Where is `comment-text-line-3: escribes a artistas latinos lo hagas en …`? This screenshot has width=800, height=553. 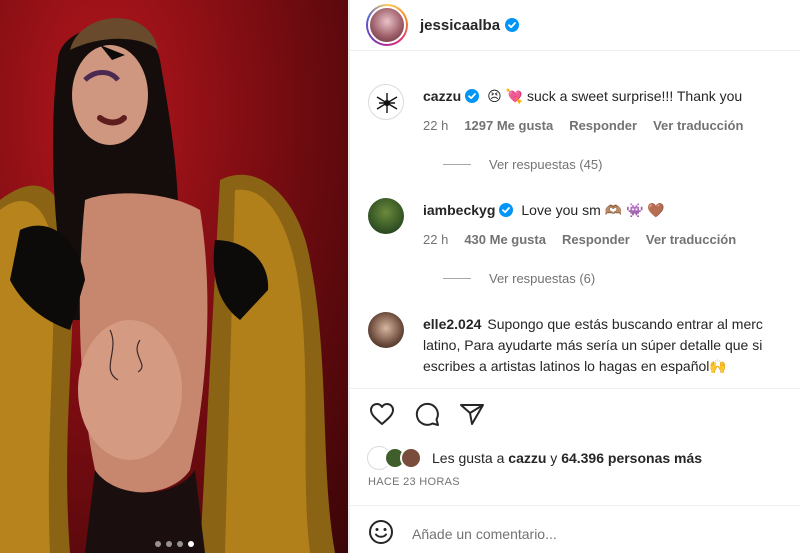
comment-text-line-3: escribes a artistas latinos lo hagas en … is located at coordinates (575, 366).